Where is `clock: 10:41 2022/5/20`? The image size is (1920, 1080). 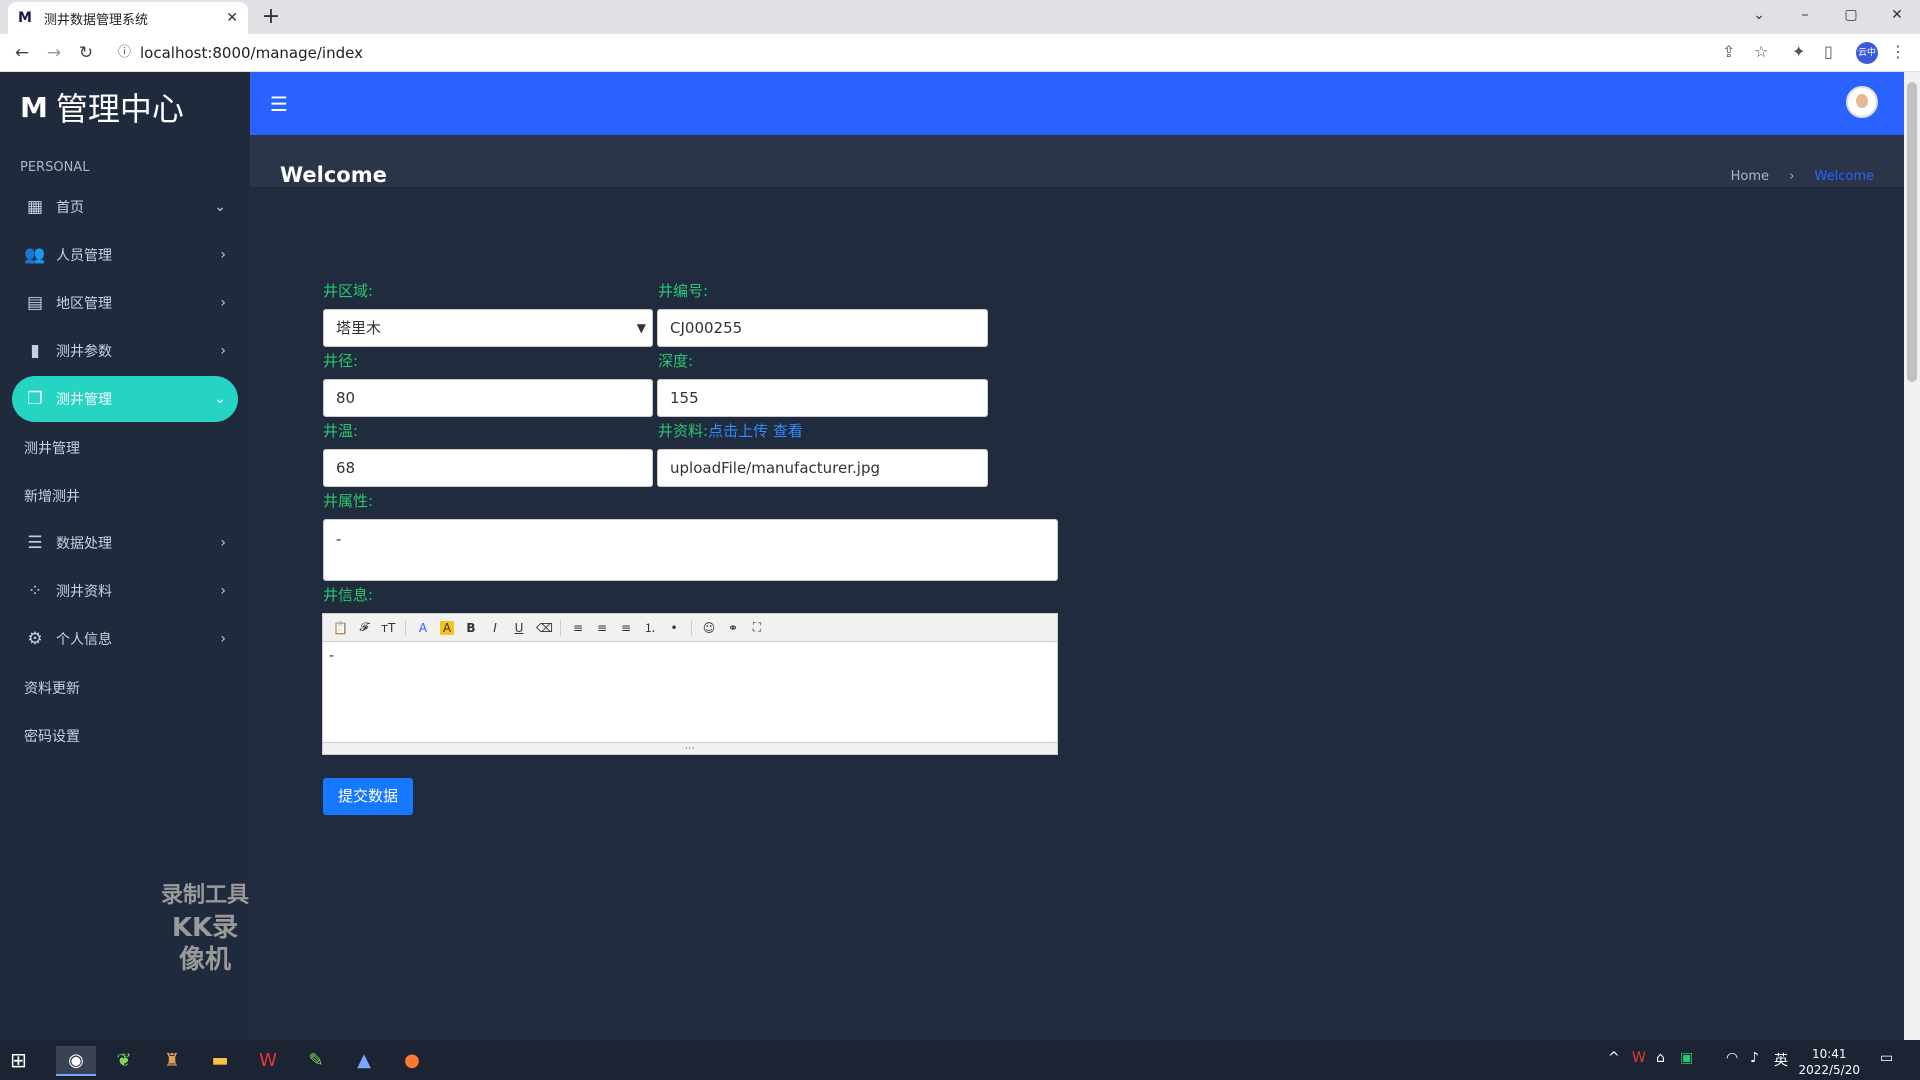
clock: 10:41 2022/5/20 is located at coordinates (1829, 1062).